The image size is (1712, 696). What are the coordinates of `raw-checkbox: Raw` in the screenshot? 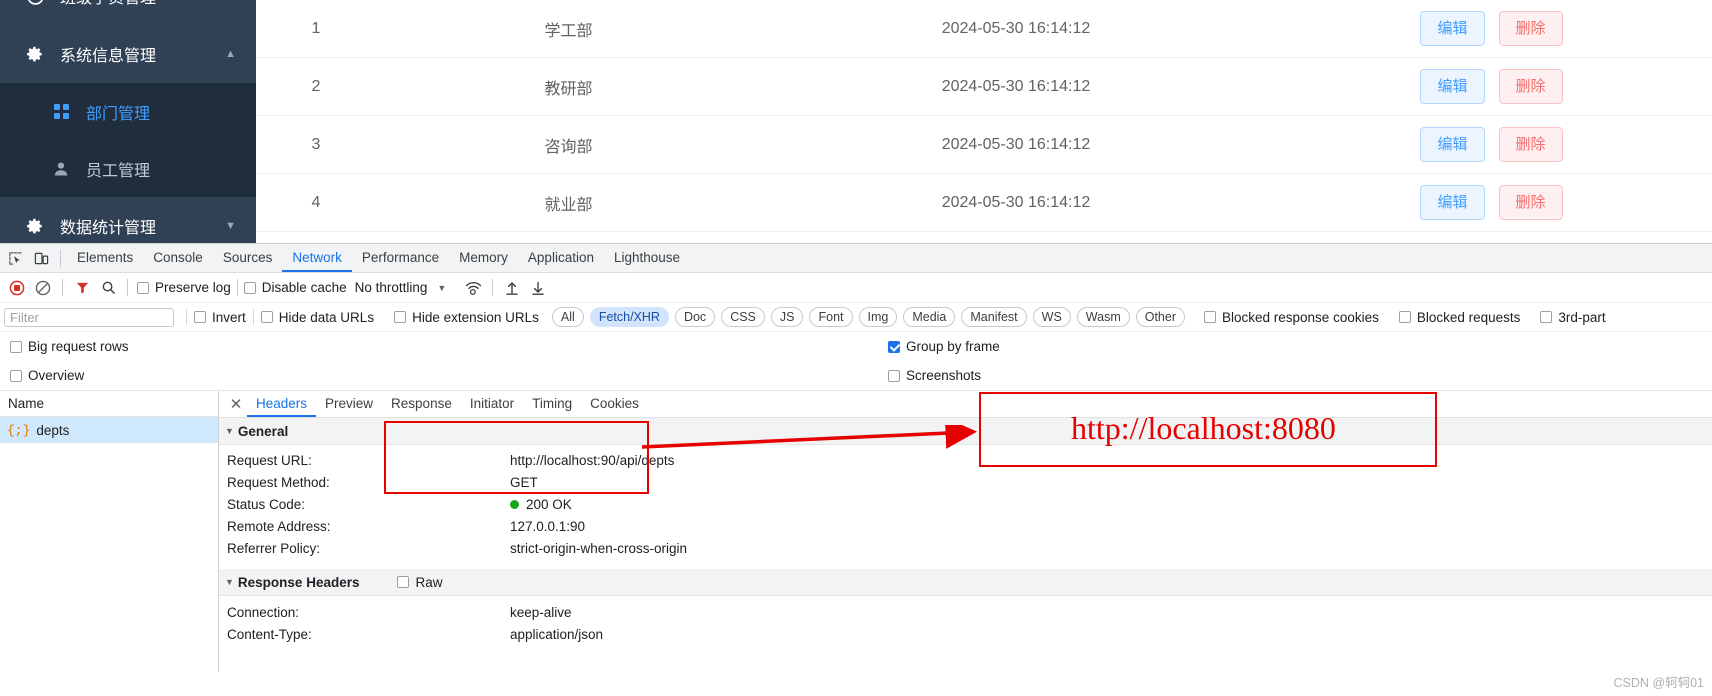 It's located at (420, 582).